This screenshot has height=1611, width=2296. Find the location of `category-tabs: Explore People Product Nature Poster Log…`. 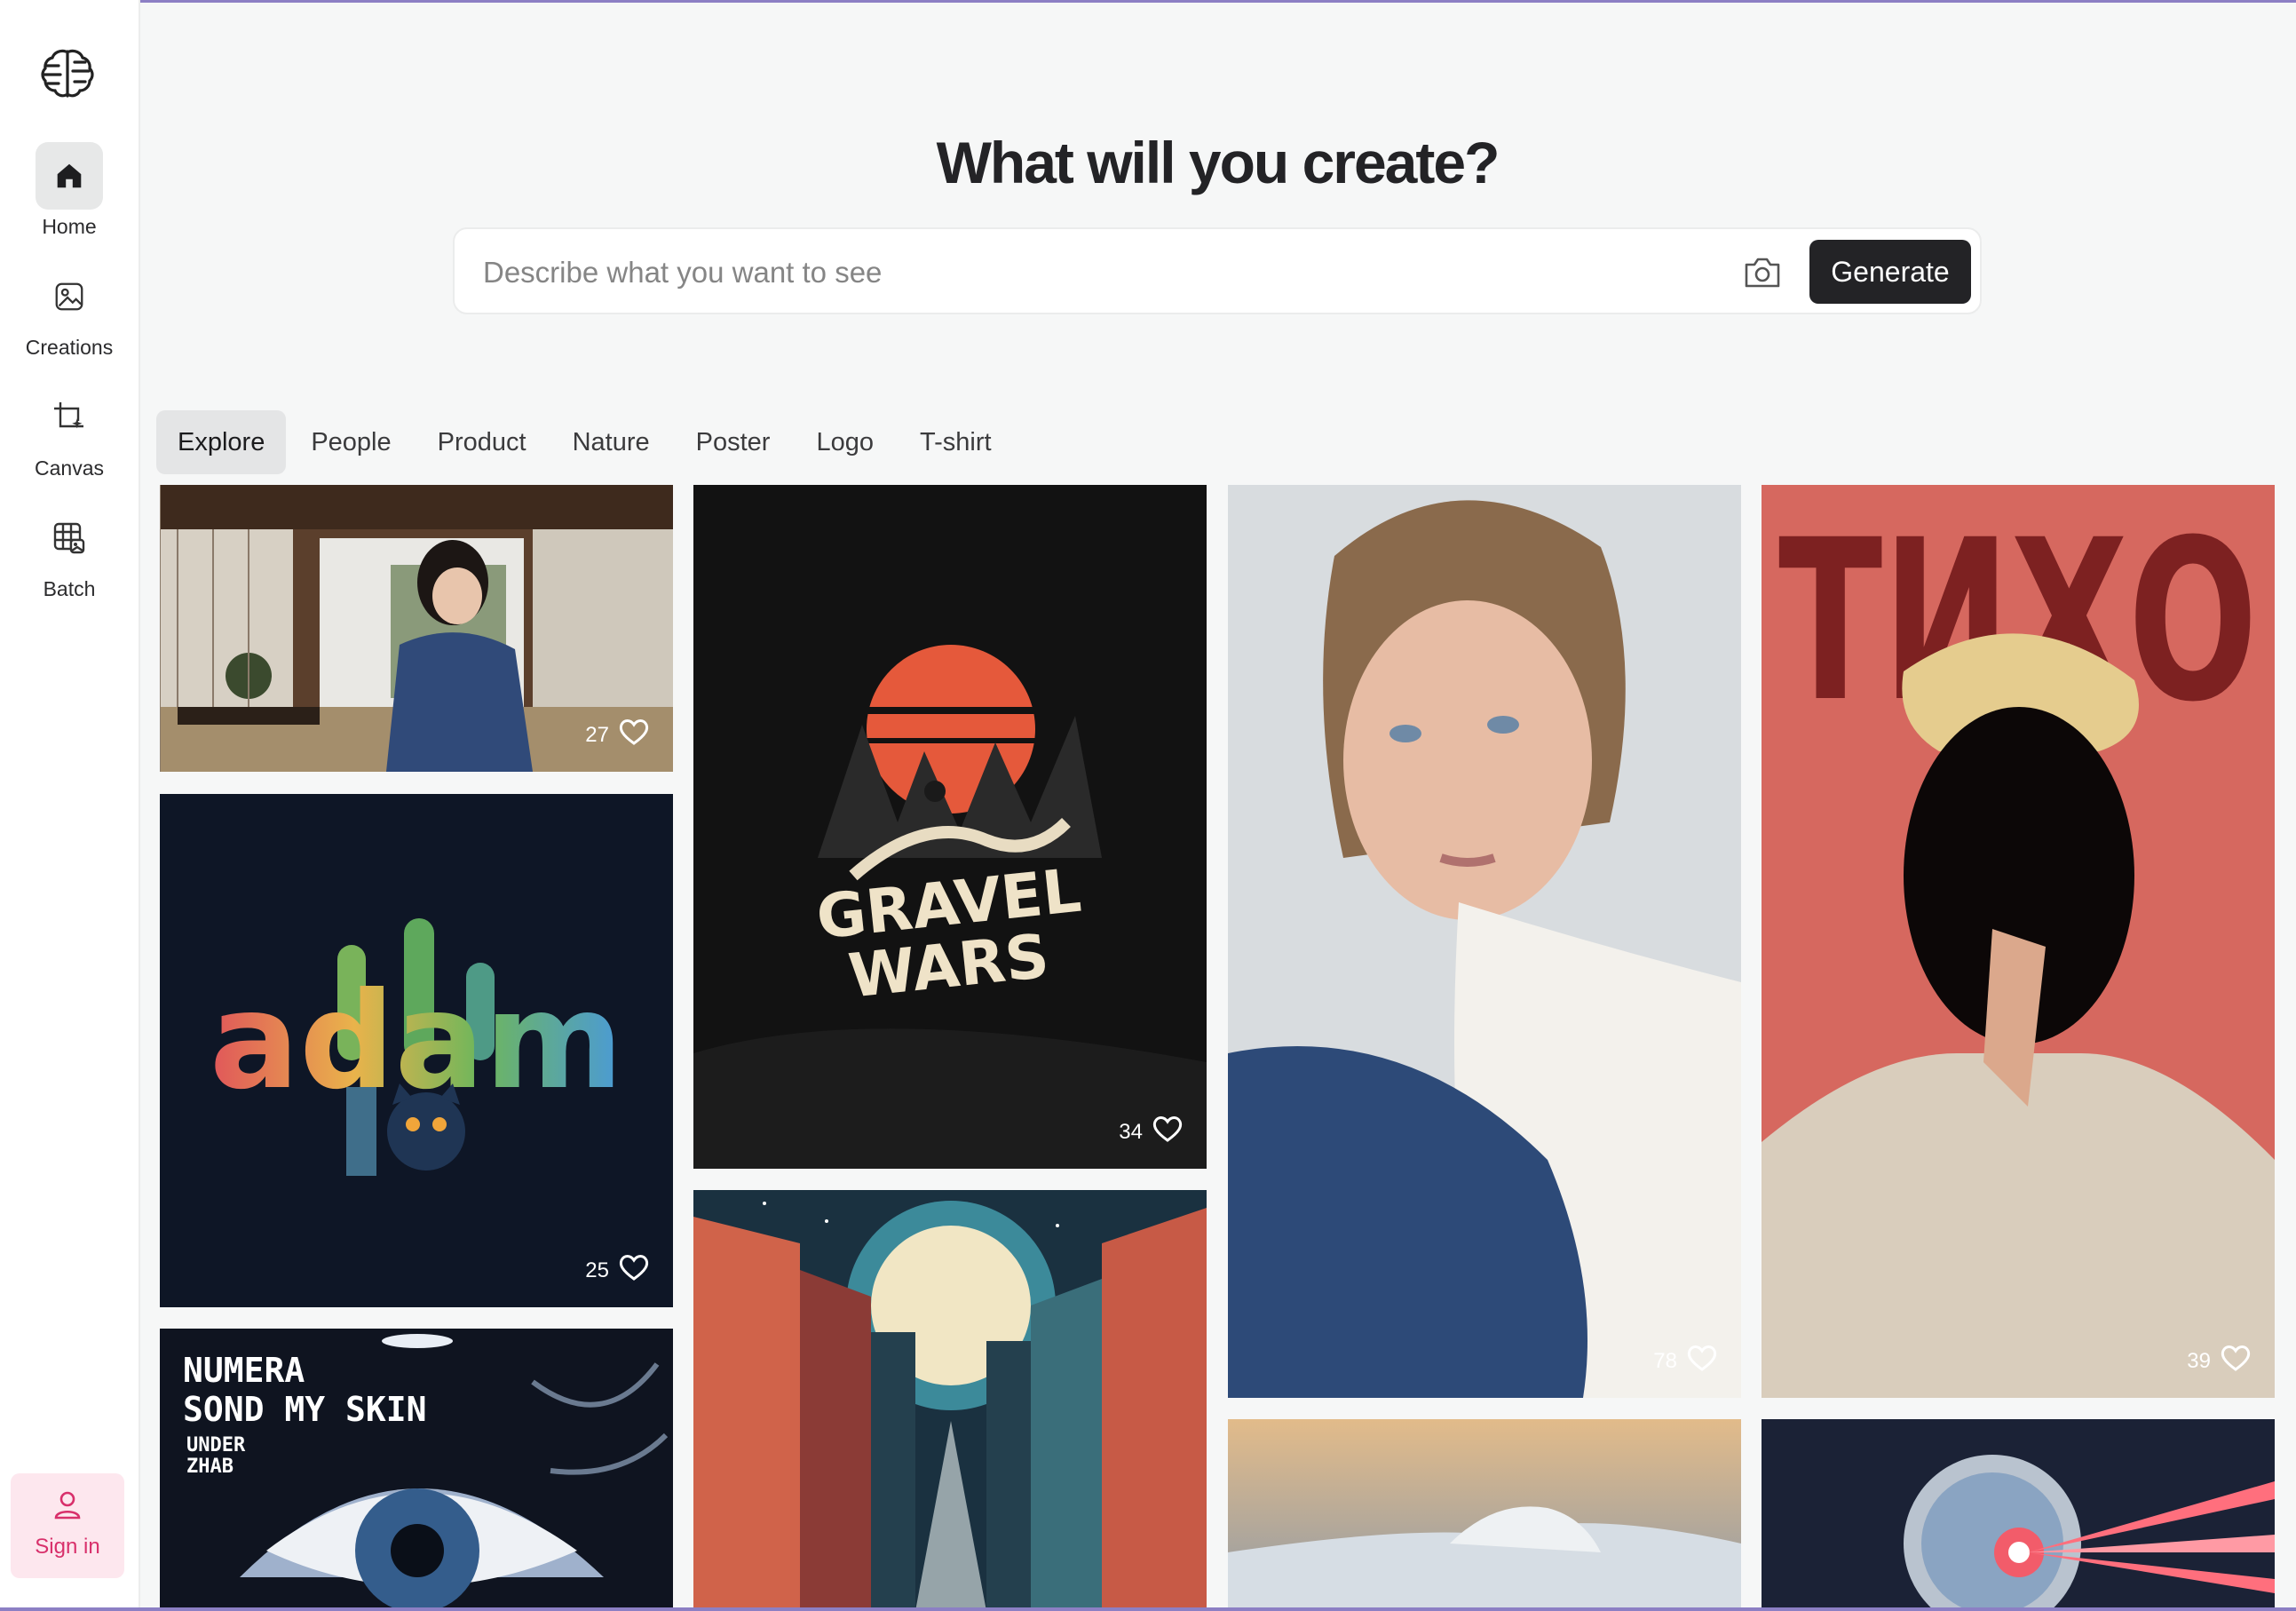

category-tabs: Explore People Product Nature Poster Log… is located at coordinates (584, 442).